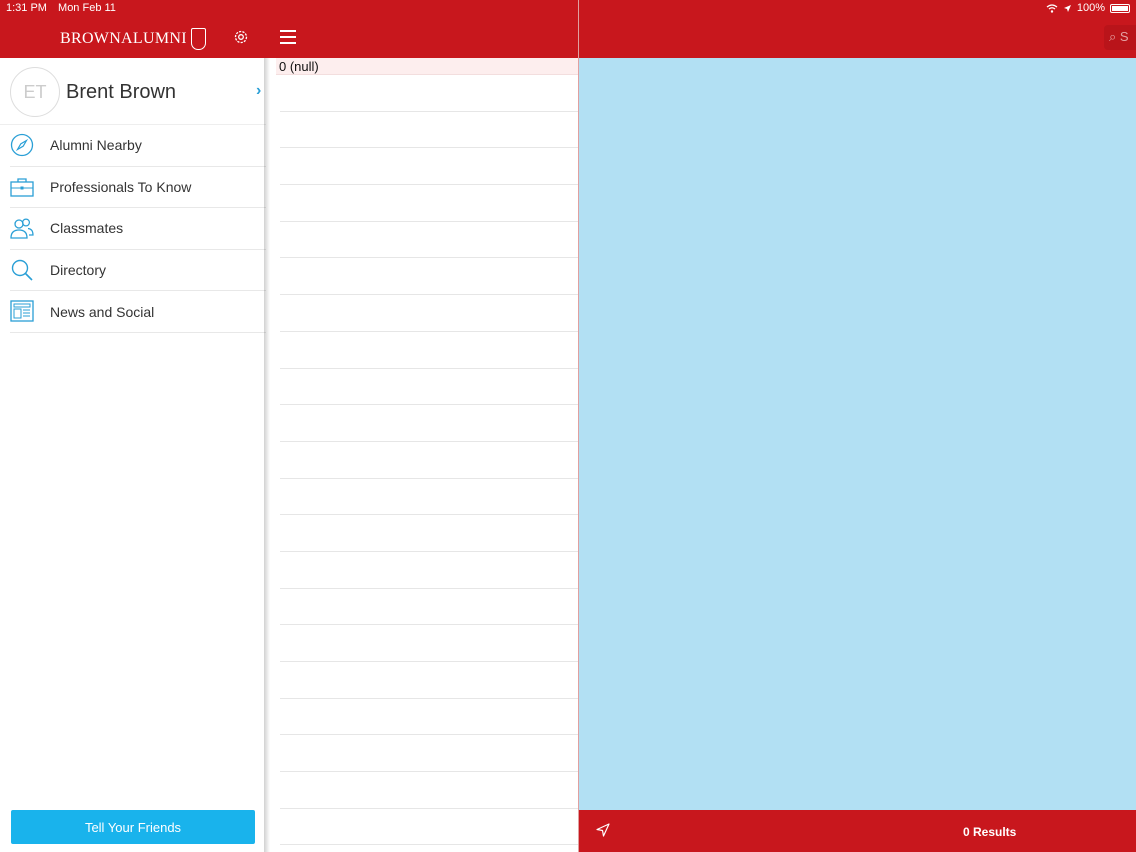  What do you see at coordinates (1067, 8) in the screenshot?
I see `location-icon` at bounding box center [1067, 8].